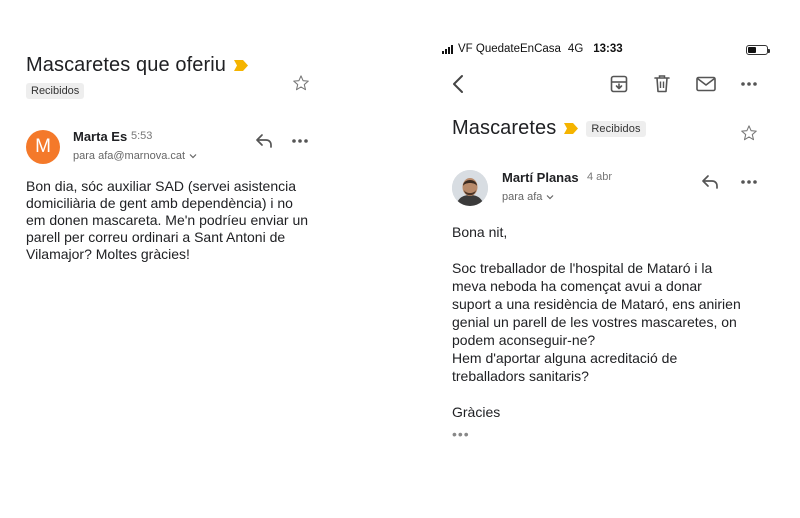 This screenshot has width=800, height=518. I want to click on trimmed-content-toggle: •••, so click(461, 434).